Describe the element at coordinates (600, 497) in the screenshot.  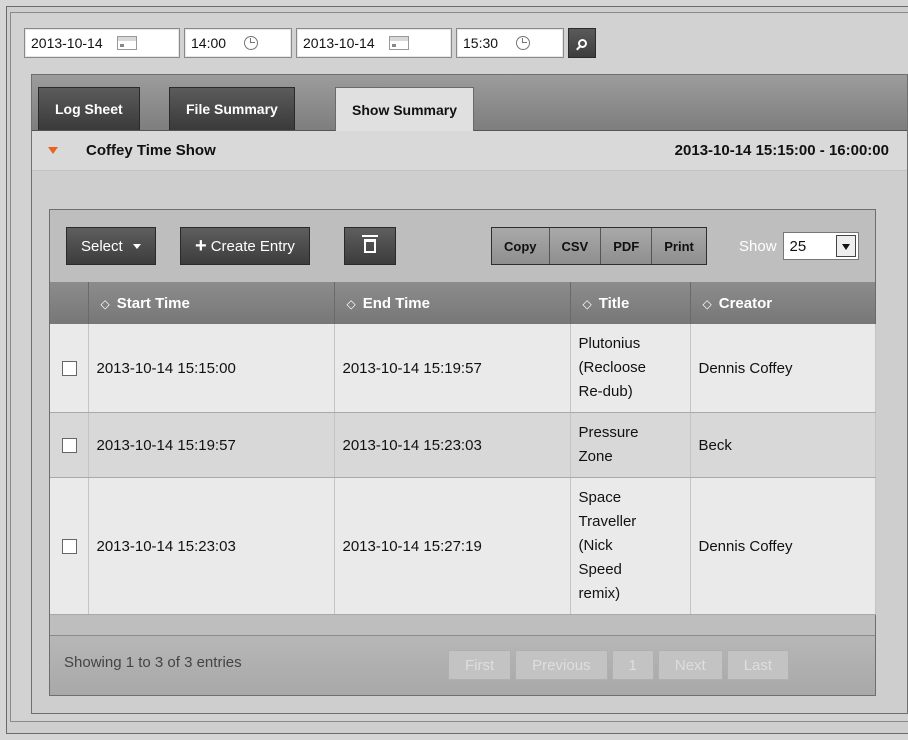
I see `title-line: Space` at that location.